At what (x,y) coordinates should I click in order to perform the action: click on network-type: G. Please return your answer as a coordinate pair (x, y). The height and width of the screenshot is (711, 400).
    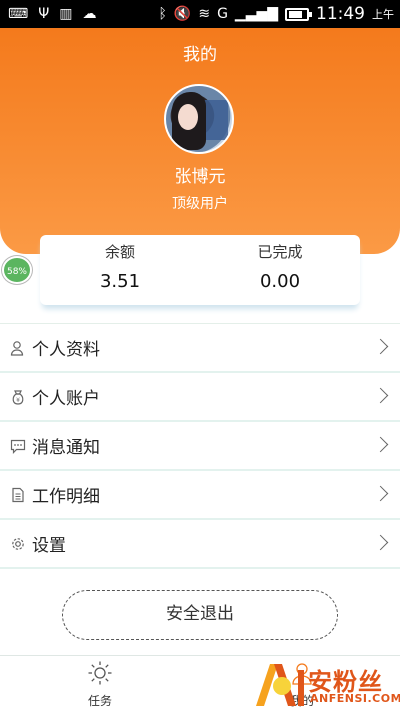
    Looking at the image, I should click on (222, 14).